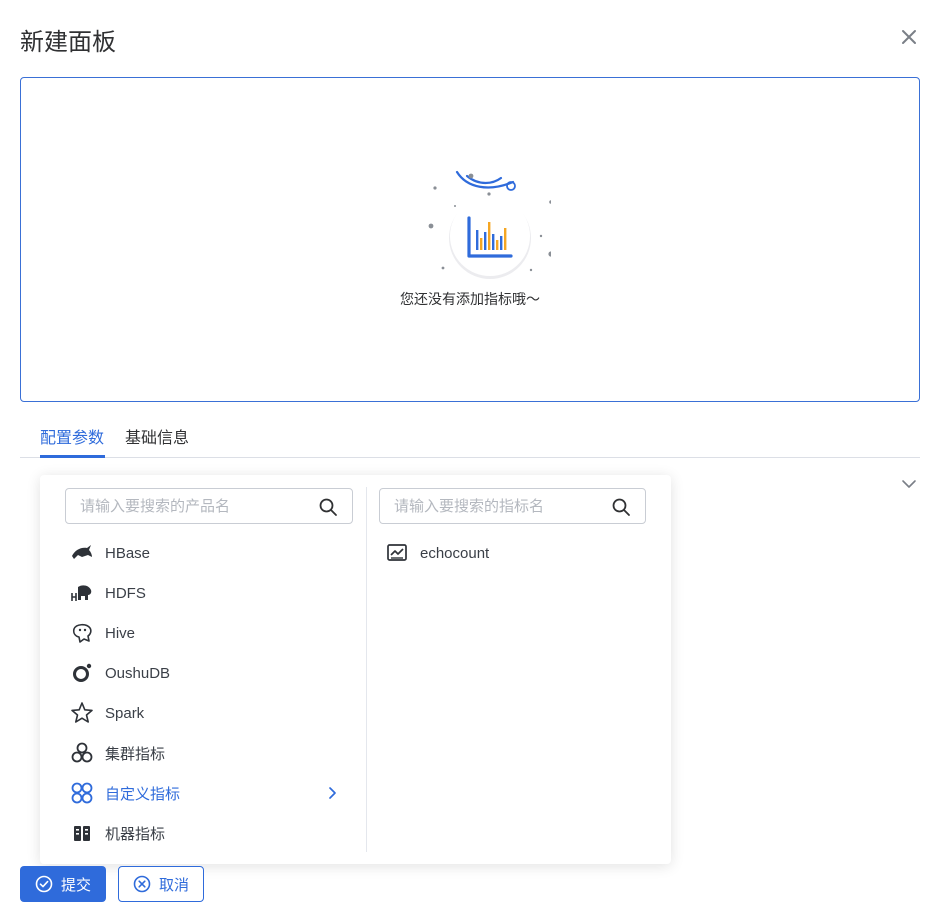 This screenshot has width=941, height=918. What do you see at coordinates (470, 299) in the screenshot?
I see `empty-state-text: 您还没有添加指标哦～` at bounding box center [470, 299].